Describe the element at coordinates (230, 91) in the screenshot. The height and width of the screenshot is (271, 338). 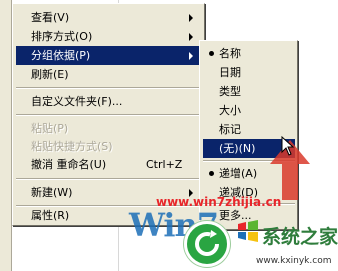
I see `submenu-item-label: 类型` at that location.